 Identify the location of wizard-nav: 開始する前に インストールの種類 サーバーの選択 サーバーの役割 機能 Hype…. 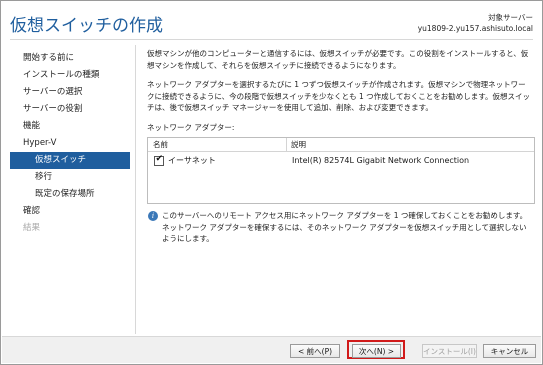
(70, 143).